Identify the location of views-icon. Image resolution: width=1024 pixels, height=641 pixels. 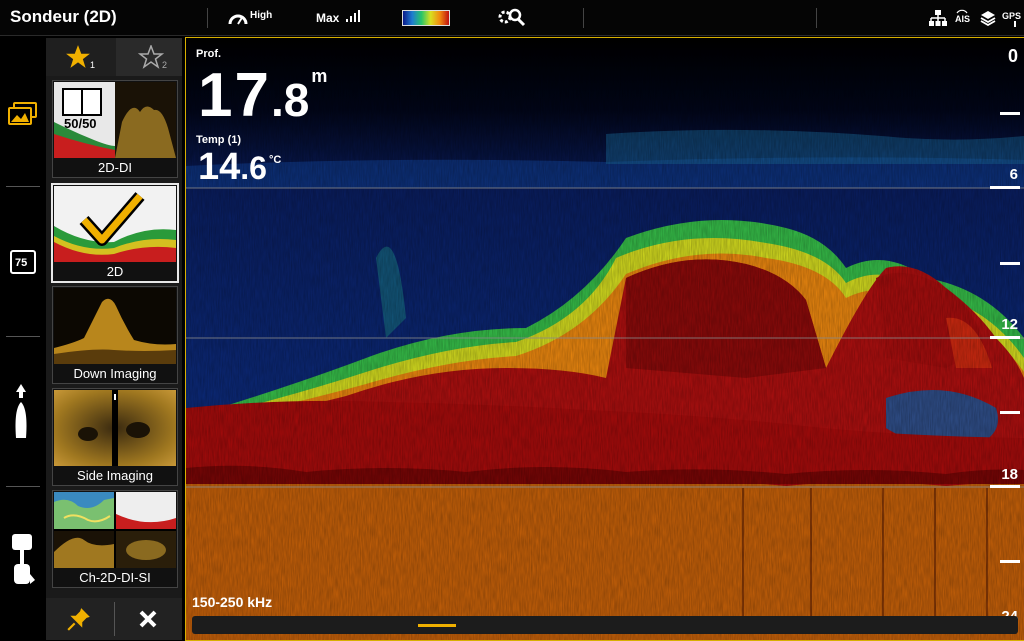
(23, 114).